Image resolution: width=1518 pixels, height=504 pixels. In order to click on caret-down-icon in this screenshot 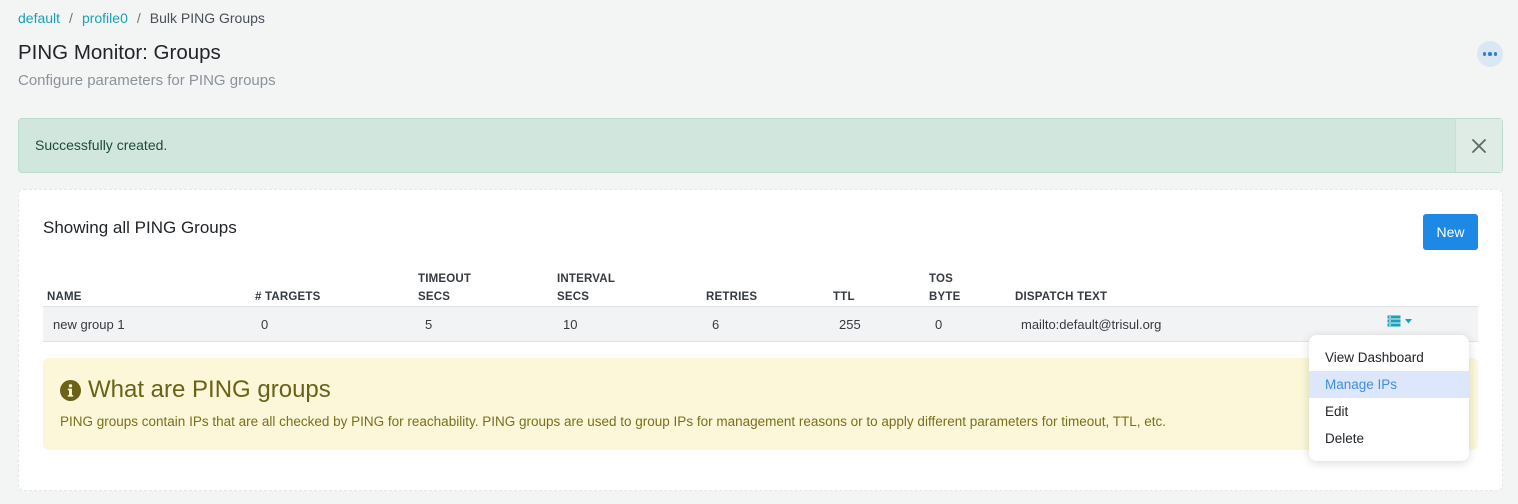, I will do `click(1408, 320)`.